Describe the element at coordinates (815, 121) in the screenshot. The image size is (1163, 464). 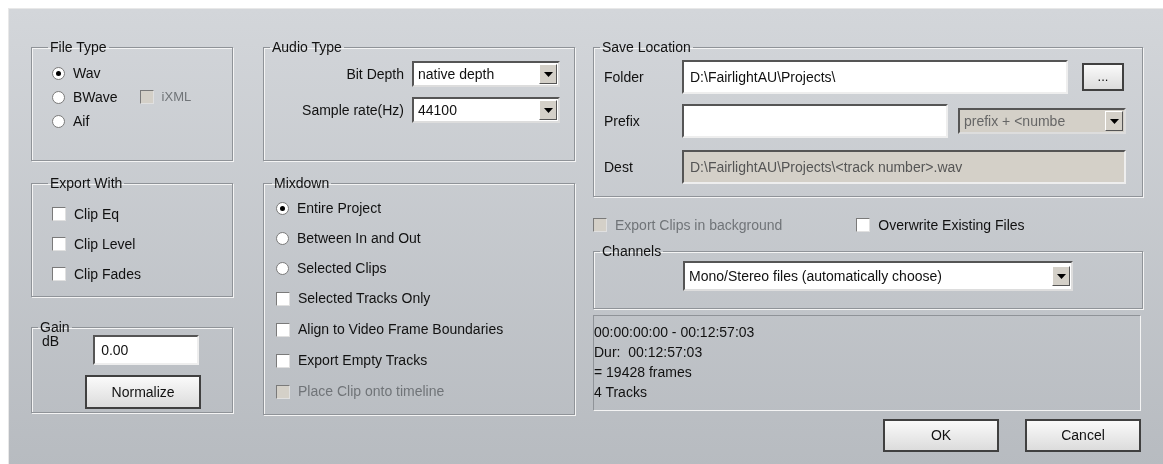
I see `prefix-field` at that location.